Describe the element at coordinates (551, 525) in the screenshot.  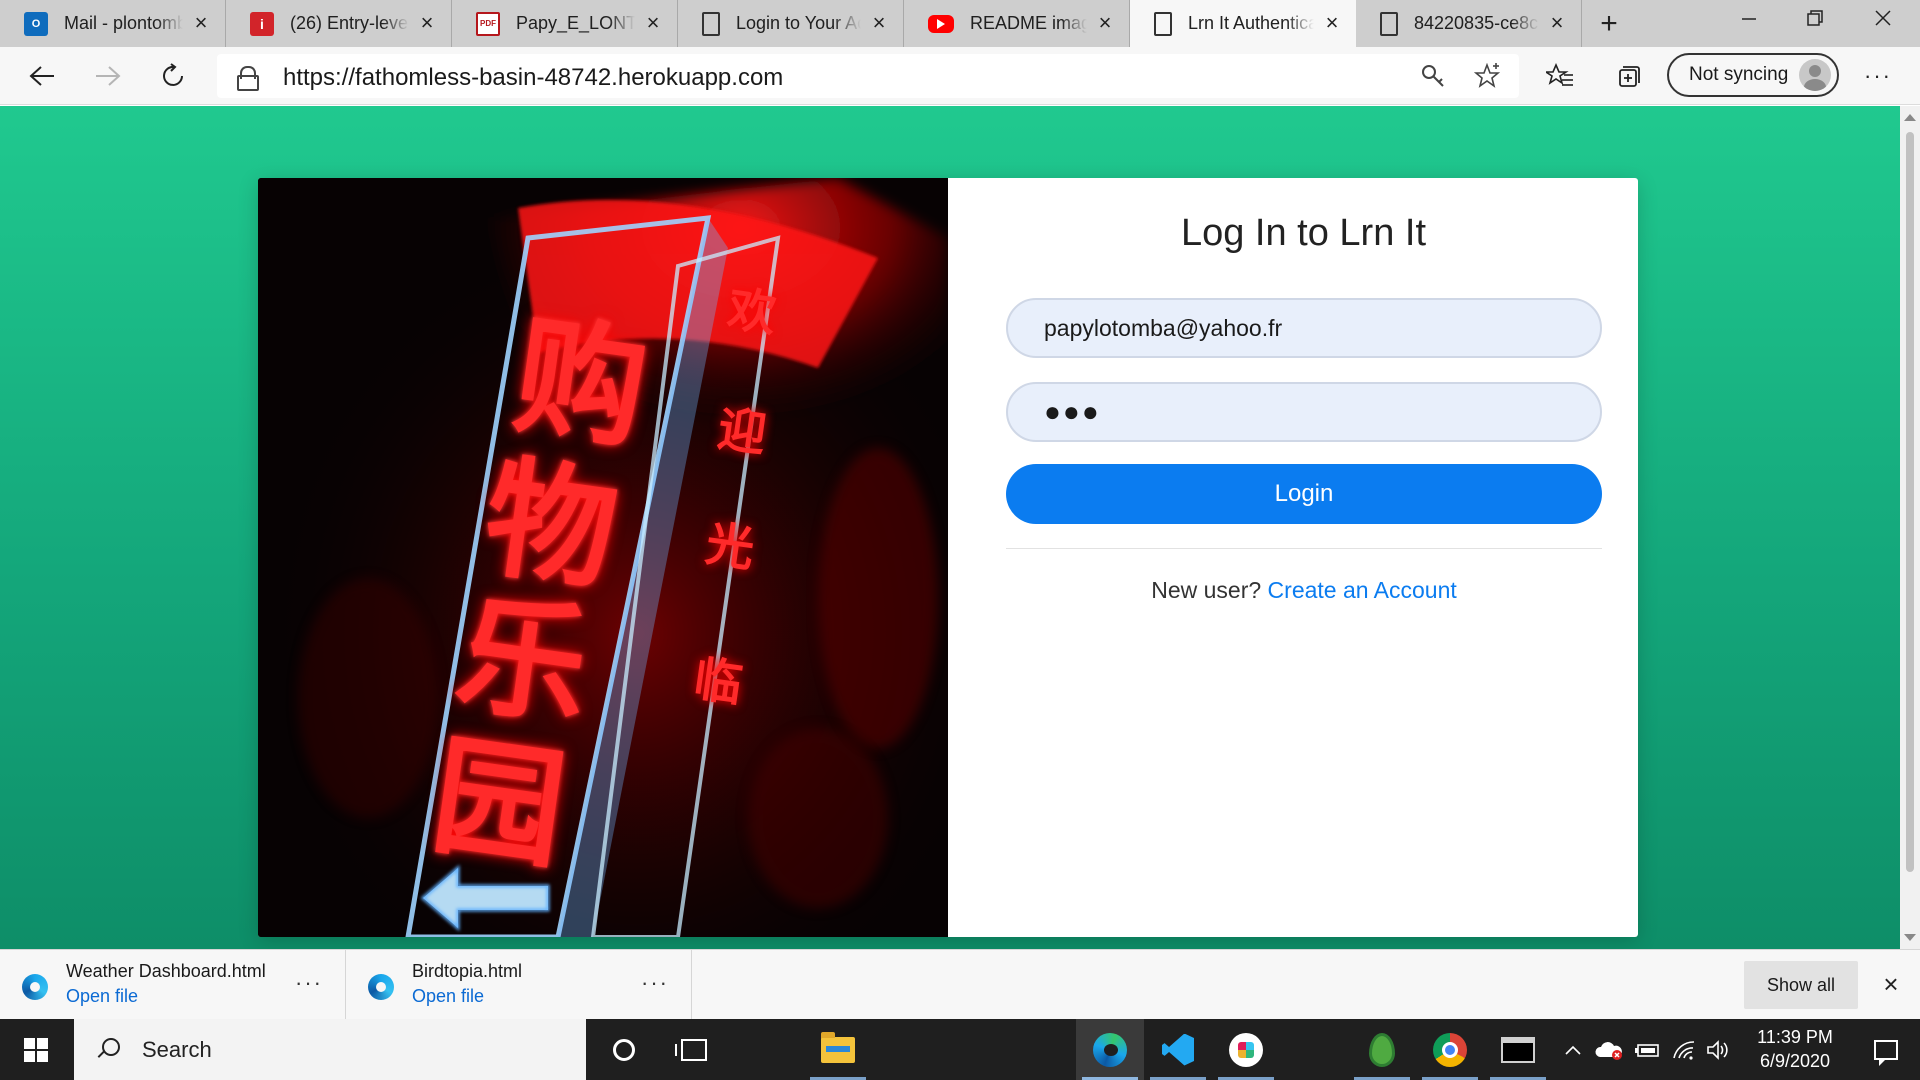
I see `neon-glyph: 物` at that location.